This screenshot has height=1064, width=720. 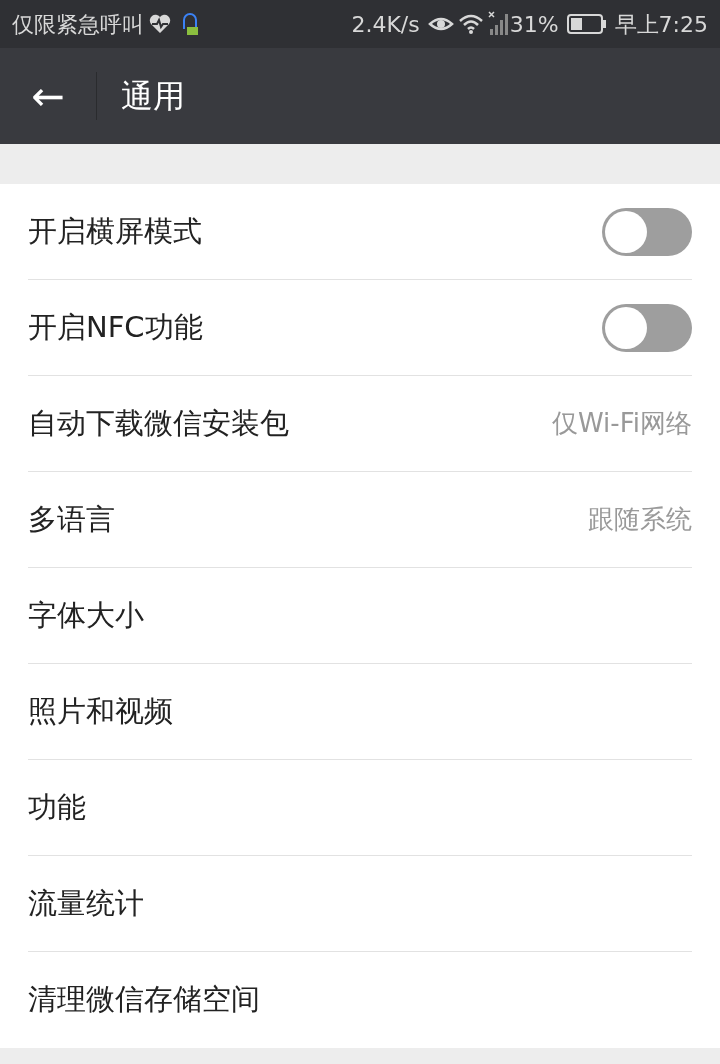 I want to click on wifi-icon, so click(x=470, y=24).